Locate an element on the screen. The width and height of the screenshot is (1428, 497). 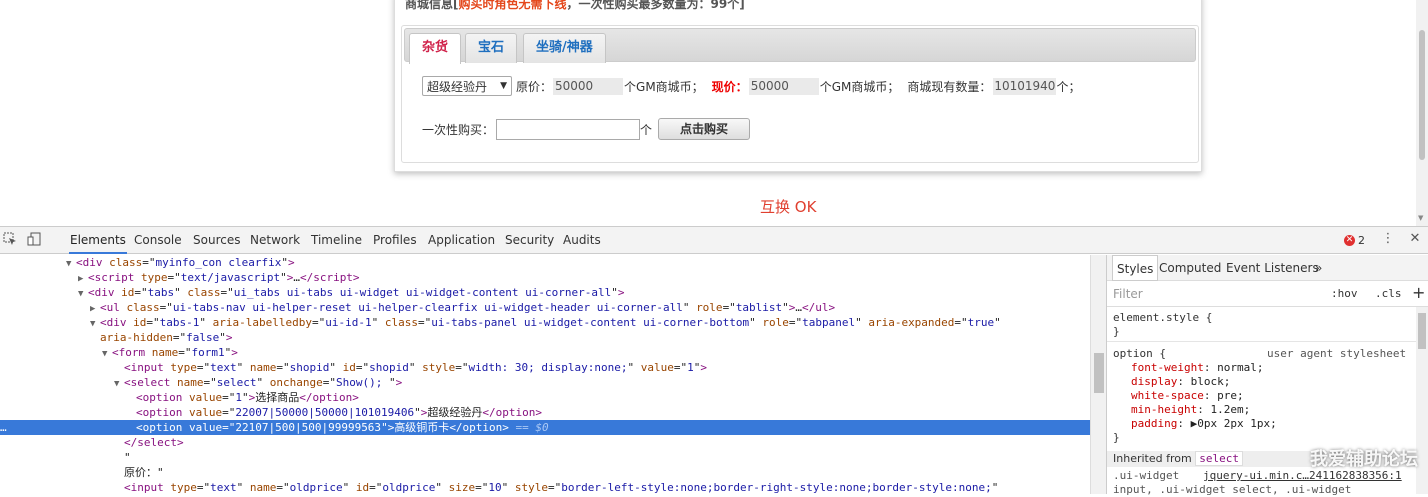
dom-node-markup: <form name="form1"> is located at coordinates (175, 352).